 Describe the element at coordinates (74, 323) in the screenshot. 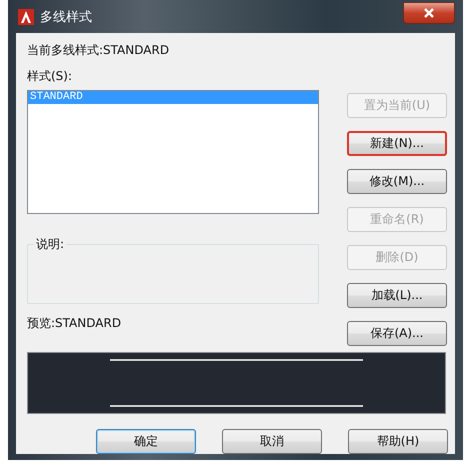

I see `preview-label: 预览:STANDARD` at that location.